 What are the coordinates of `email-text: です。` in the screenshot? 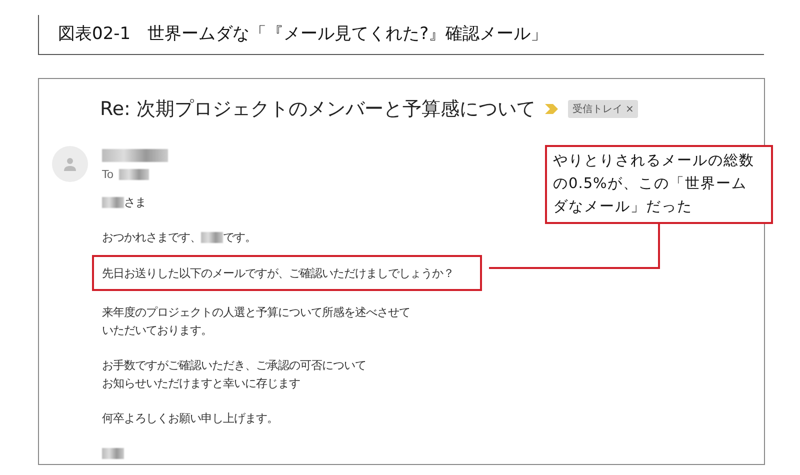 It's located at (239, 237).